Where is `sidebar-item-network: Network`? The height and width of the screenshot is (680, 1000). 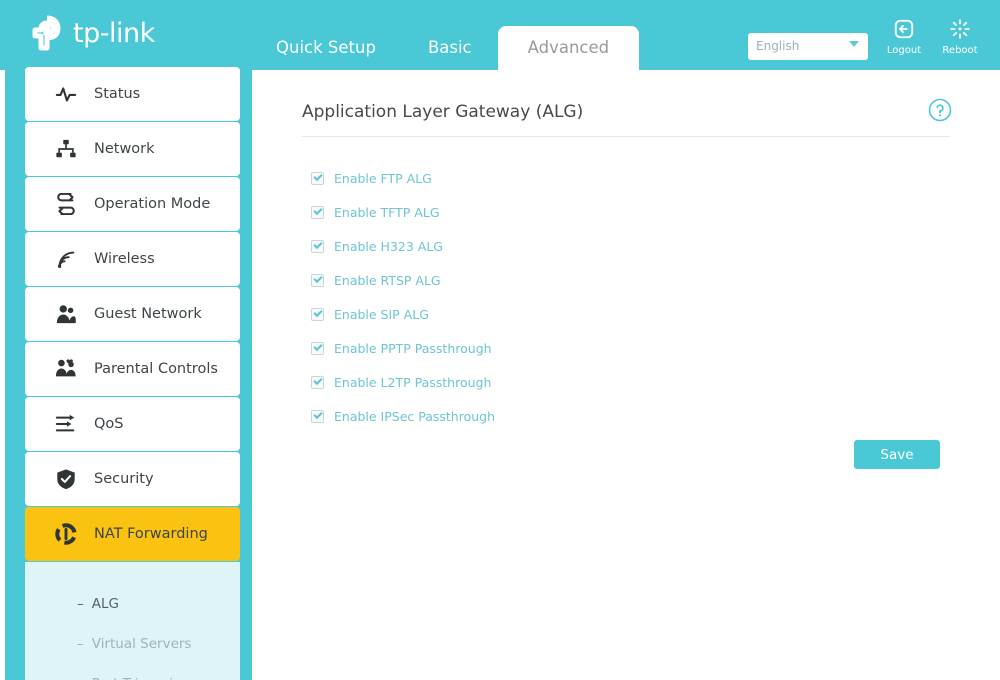 sidebar-item-network: Network is located at coordinates (132, 149).